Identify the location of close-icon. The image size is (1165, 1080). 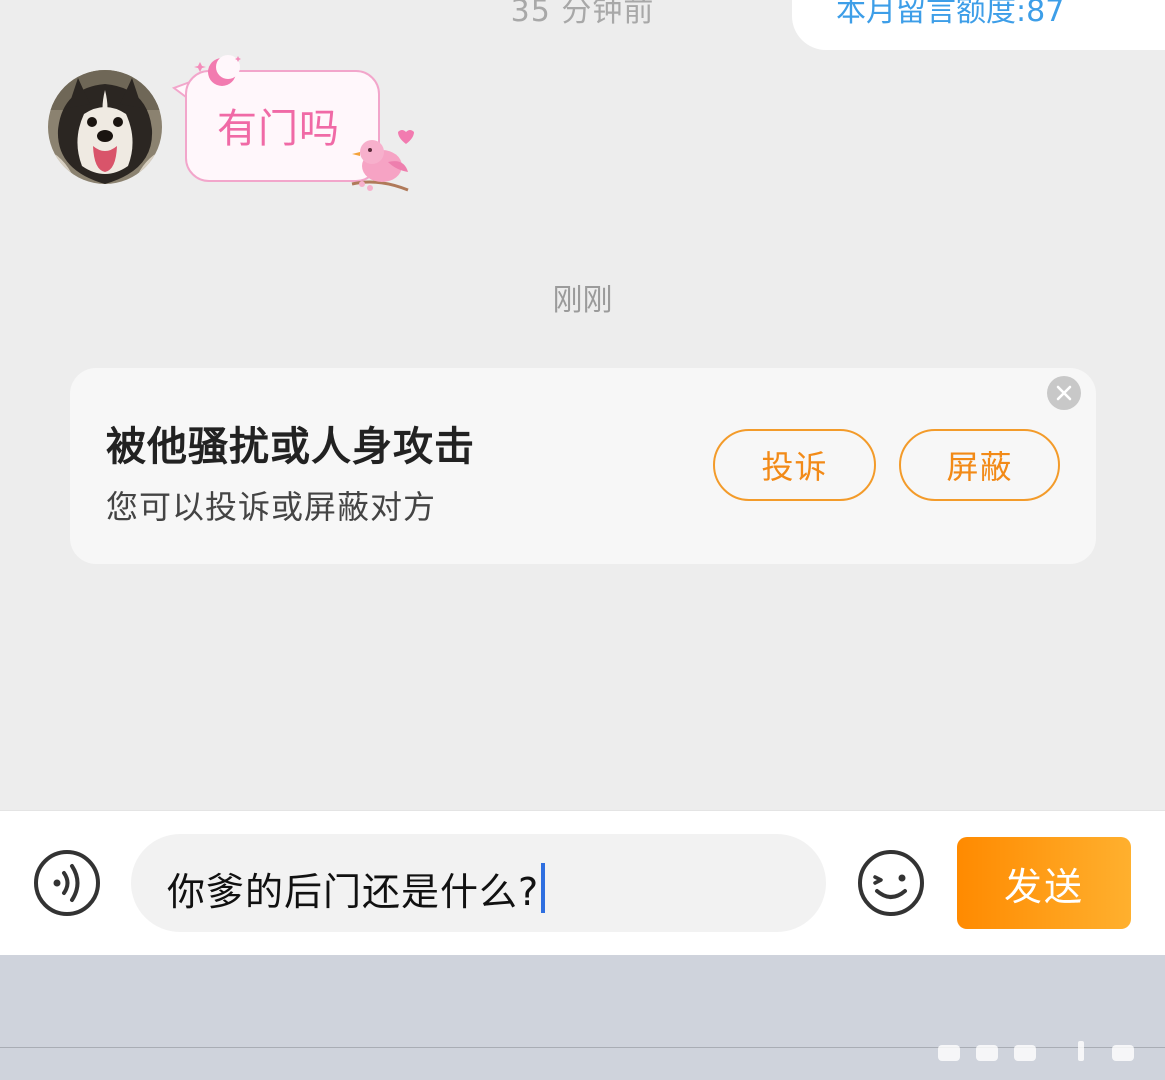
(1064, 393).